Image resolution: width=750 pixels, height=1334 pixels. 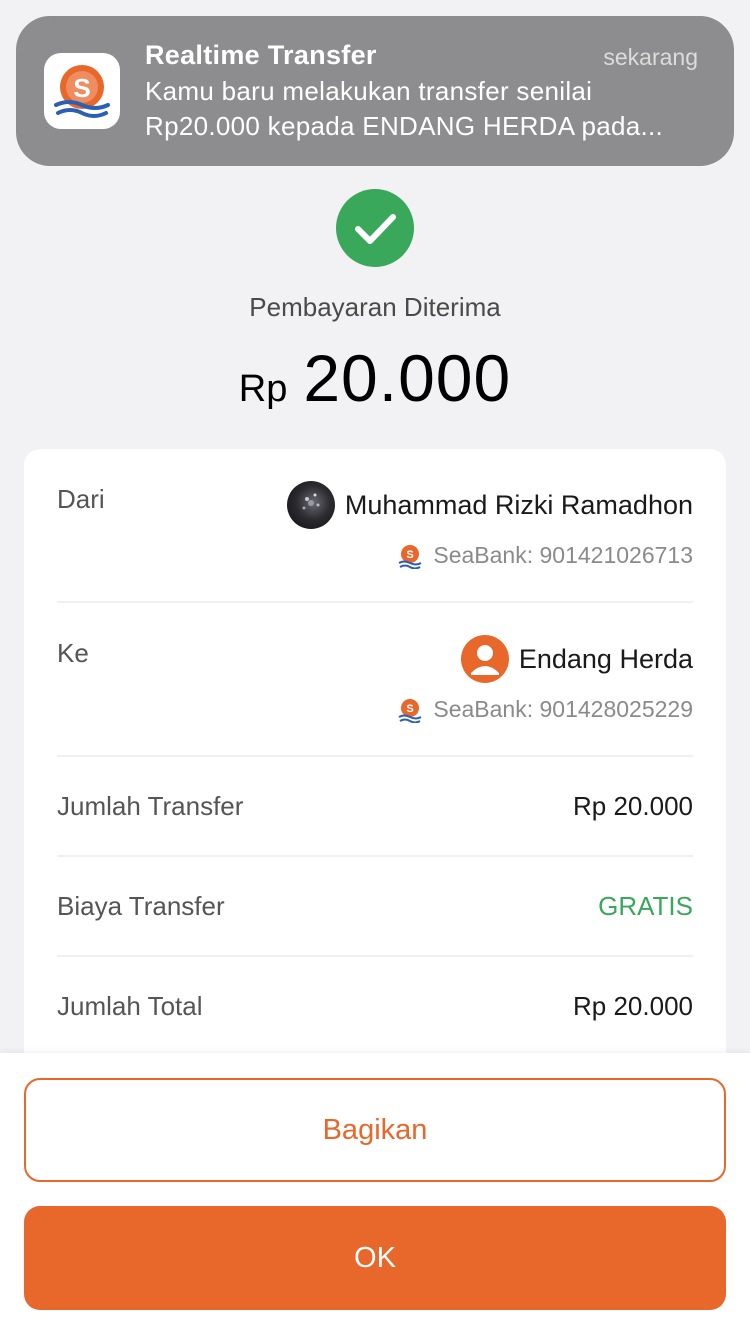 I want to click on user-icon, so click(x=484, y=660).